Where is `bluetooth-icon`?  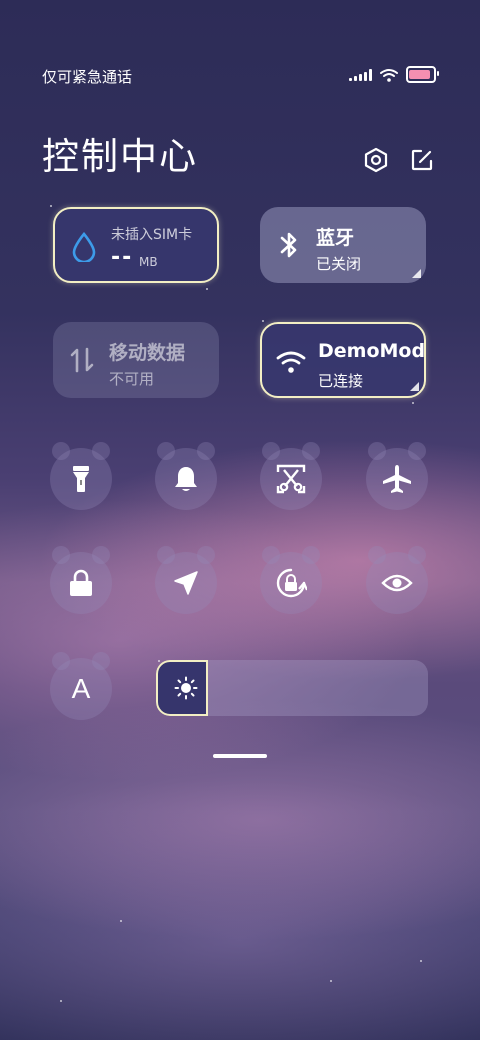
bluetooth-icon is located at coordinates (289, 245).